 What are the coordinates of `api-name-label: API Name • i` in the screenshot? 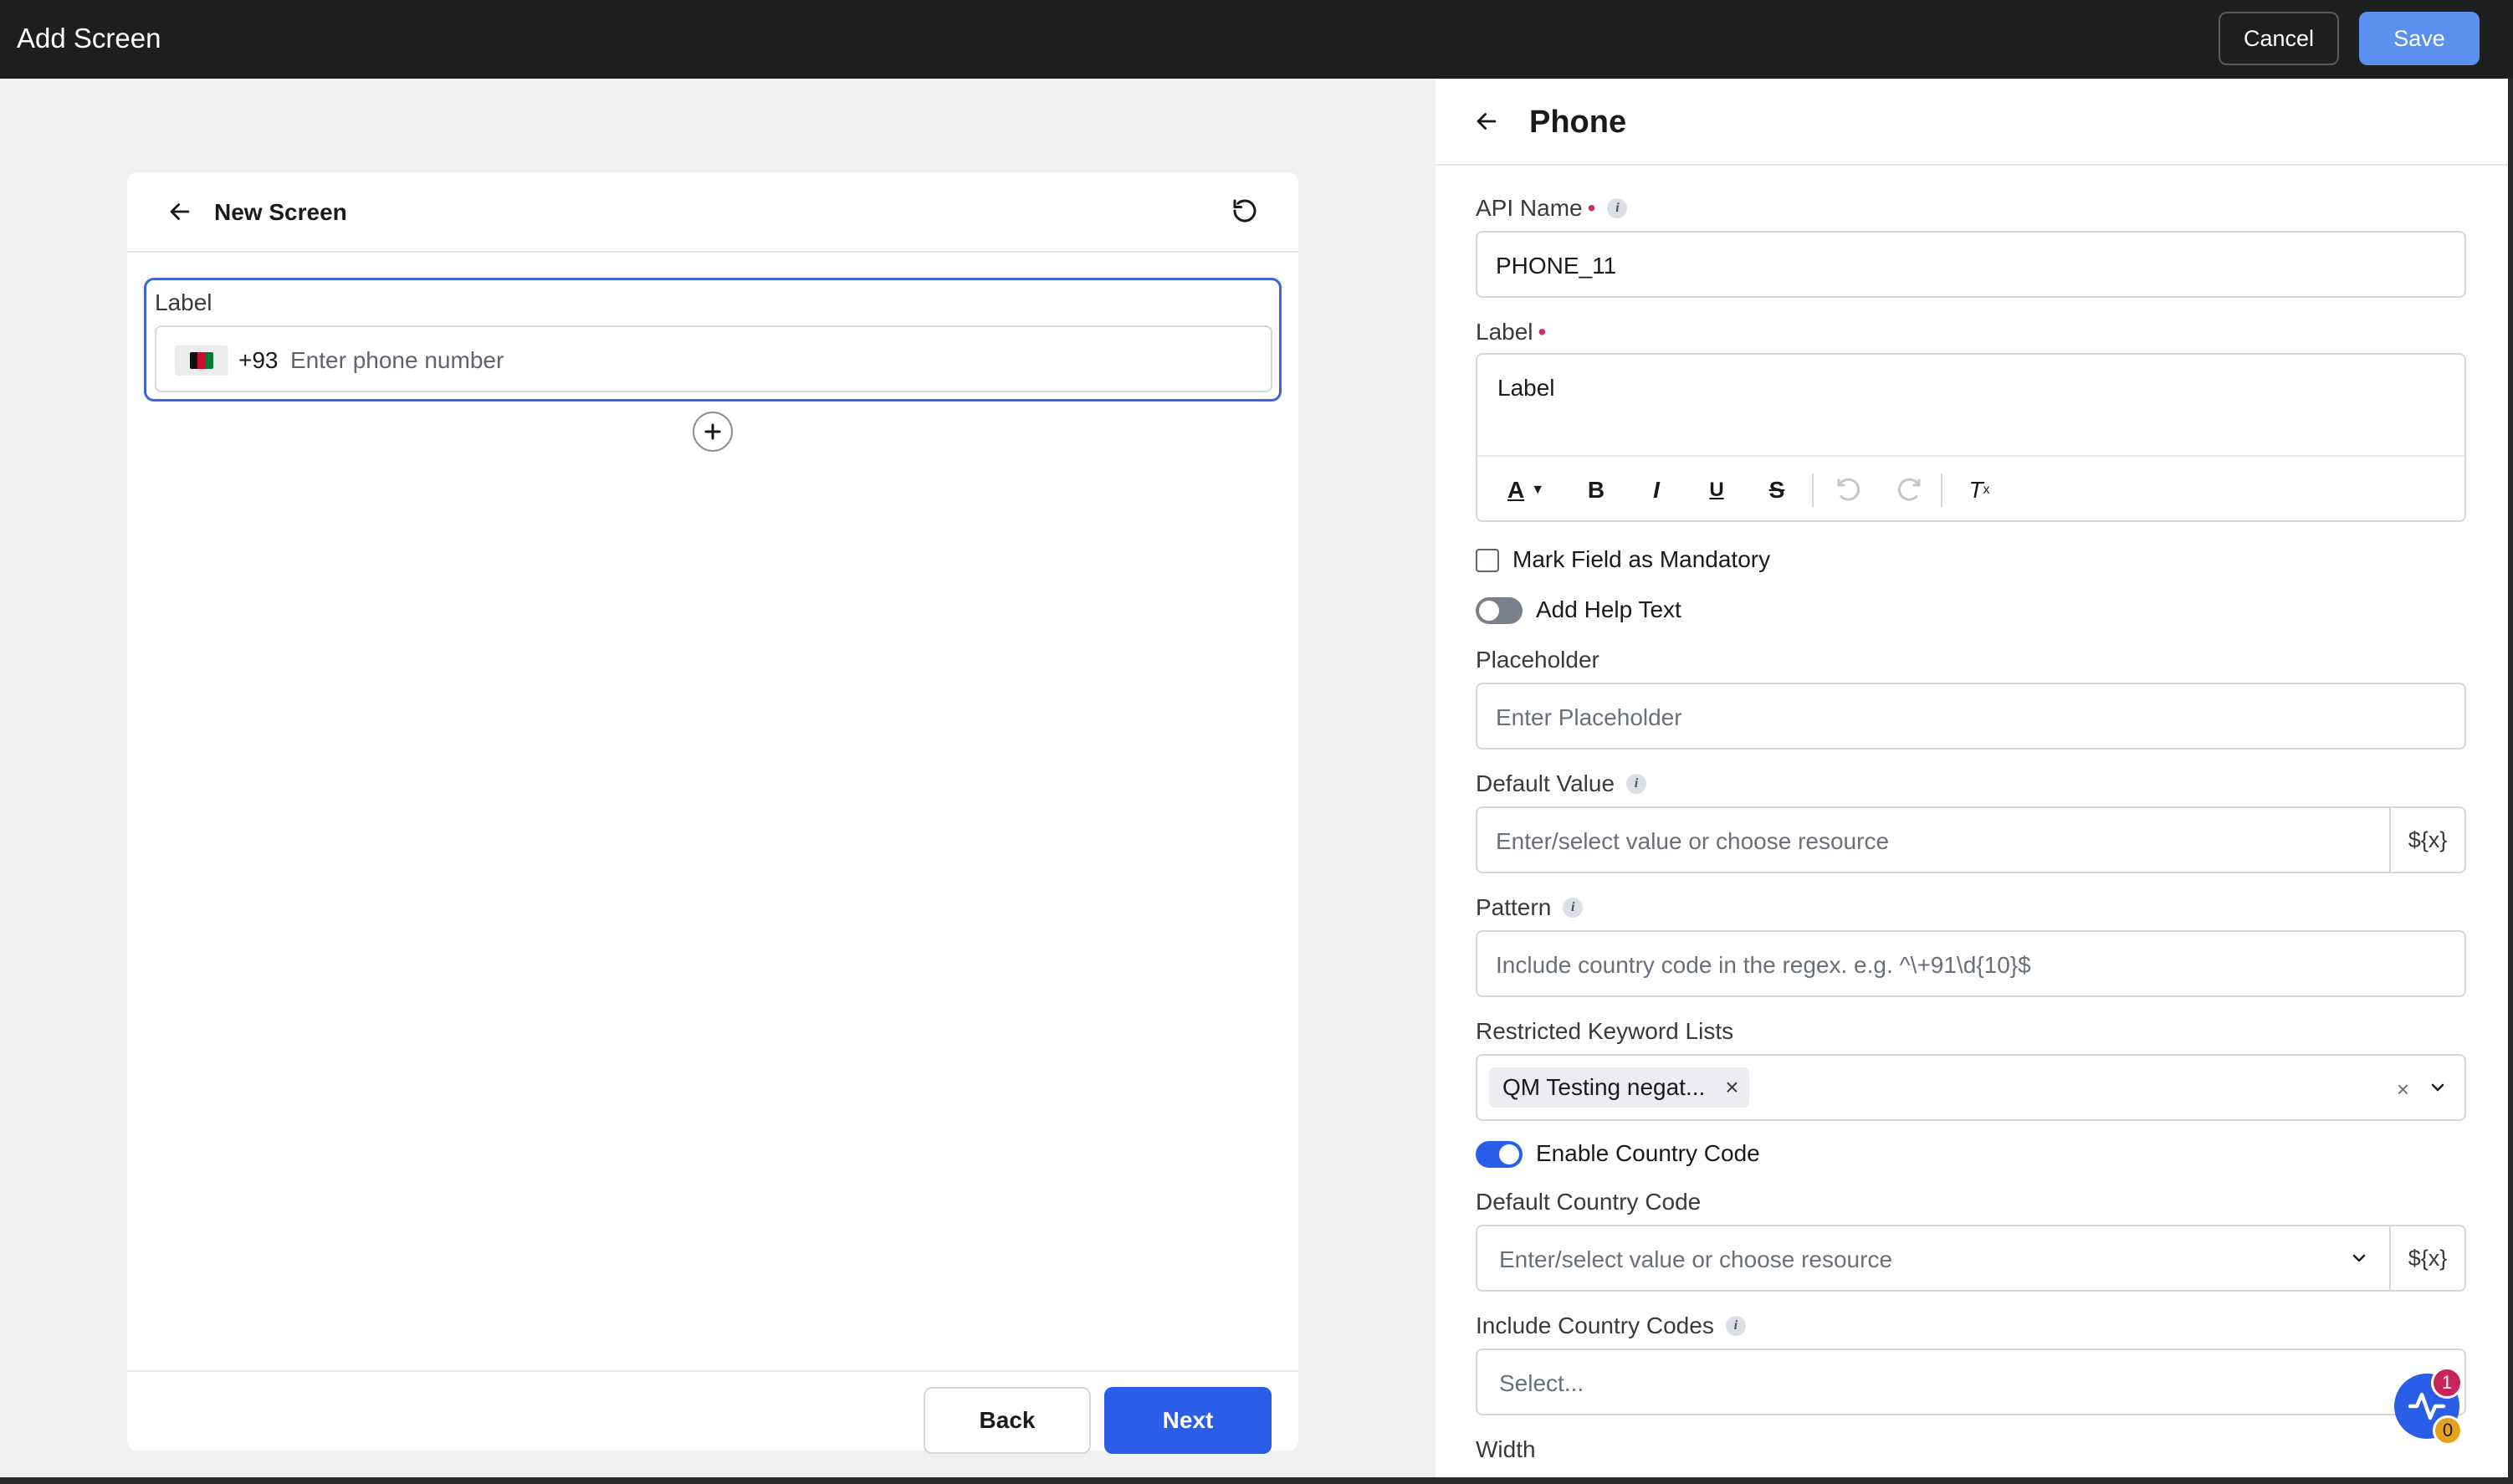 It's located at (1552, 208).